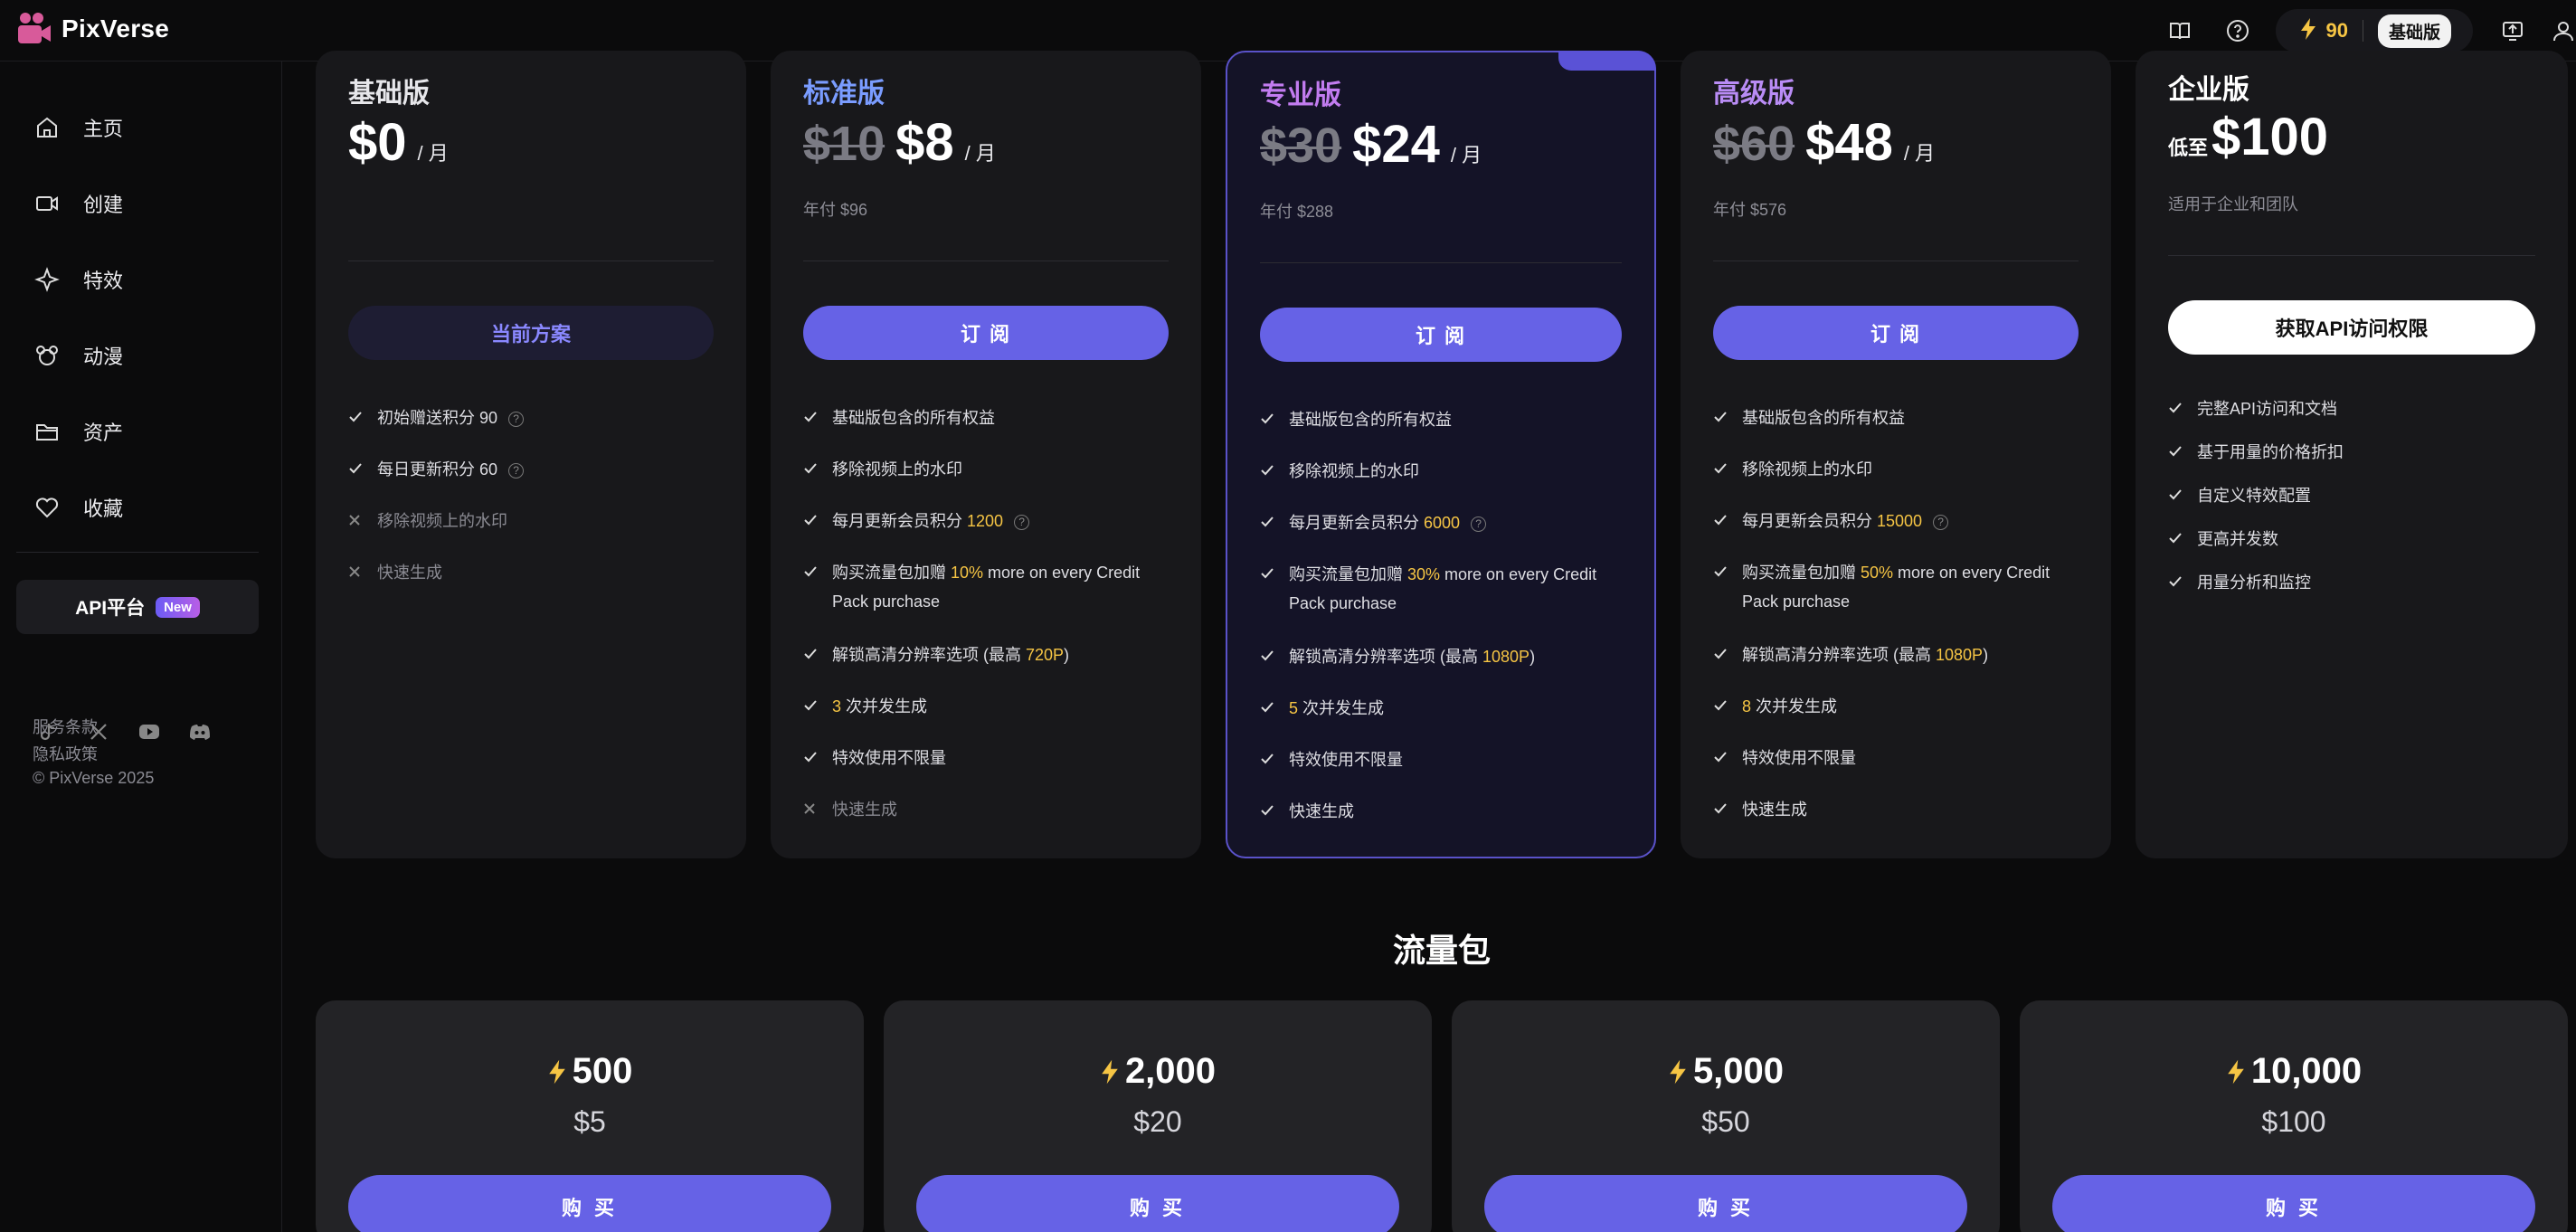 This screenshot has height=1232, width=2576. Describe the element at coordinates (2354, 582) in the screenshot. I see `feature-item: 用量分析和监控` at that location.